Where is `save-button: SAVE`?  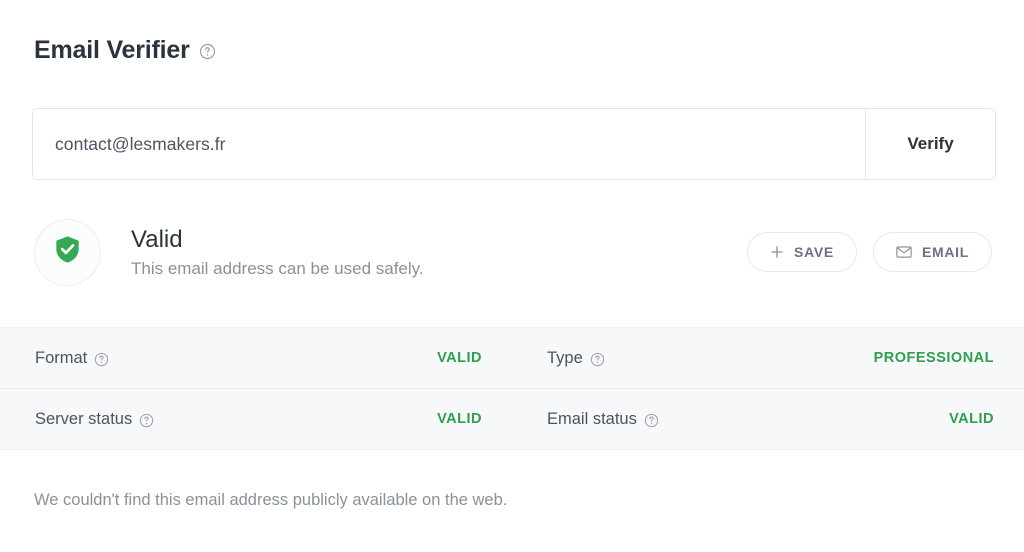 save-button: SAVE is located at coordinates (802, 252).